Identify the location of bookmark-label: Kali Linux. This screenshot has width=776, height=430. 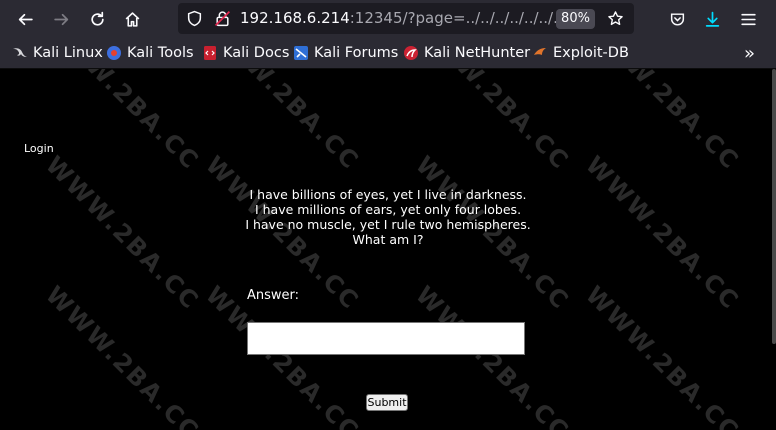
(68, 53).